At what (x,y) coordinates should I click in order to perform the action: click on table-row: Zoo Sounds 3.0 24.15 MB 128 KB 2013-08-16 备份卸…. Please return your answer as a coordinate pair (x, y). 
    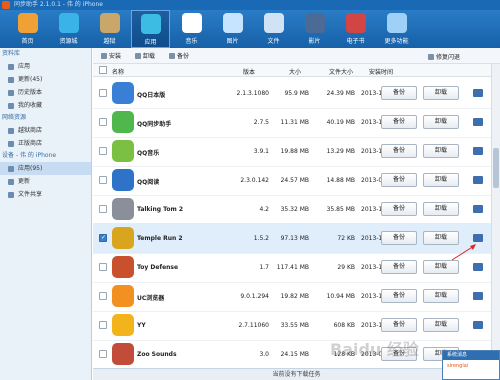
    Looking at the image, I should click on (292, 353).